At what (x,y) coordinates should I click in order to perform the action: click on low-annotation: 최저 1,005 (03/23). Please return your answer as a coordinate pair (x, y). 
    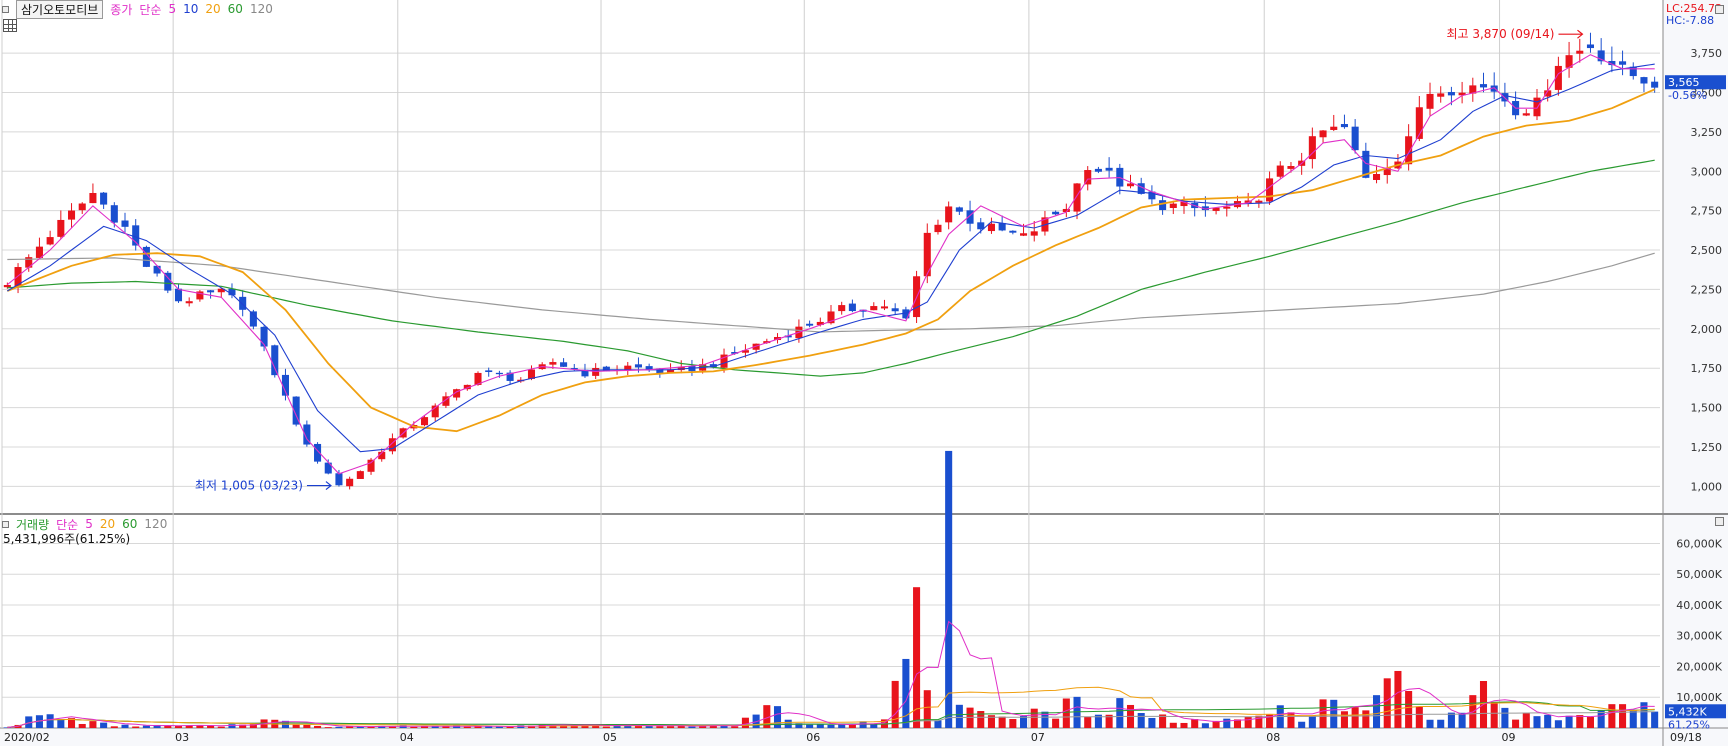
    Looking at the image, I should click on (249, 486).